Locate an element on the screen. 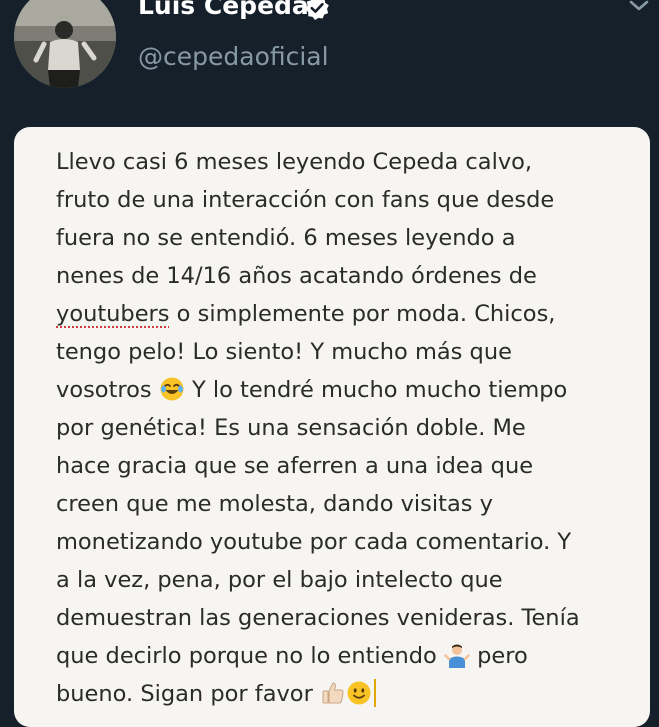 The width and height of the screenshot is (659, 727). note-line-text: vosotros is located at coordinates (107, 390).